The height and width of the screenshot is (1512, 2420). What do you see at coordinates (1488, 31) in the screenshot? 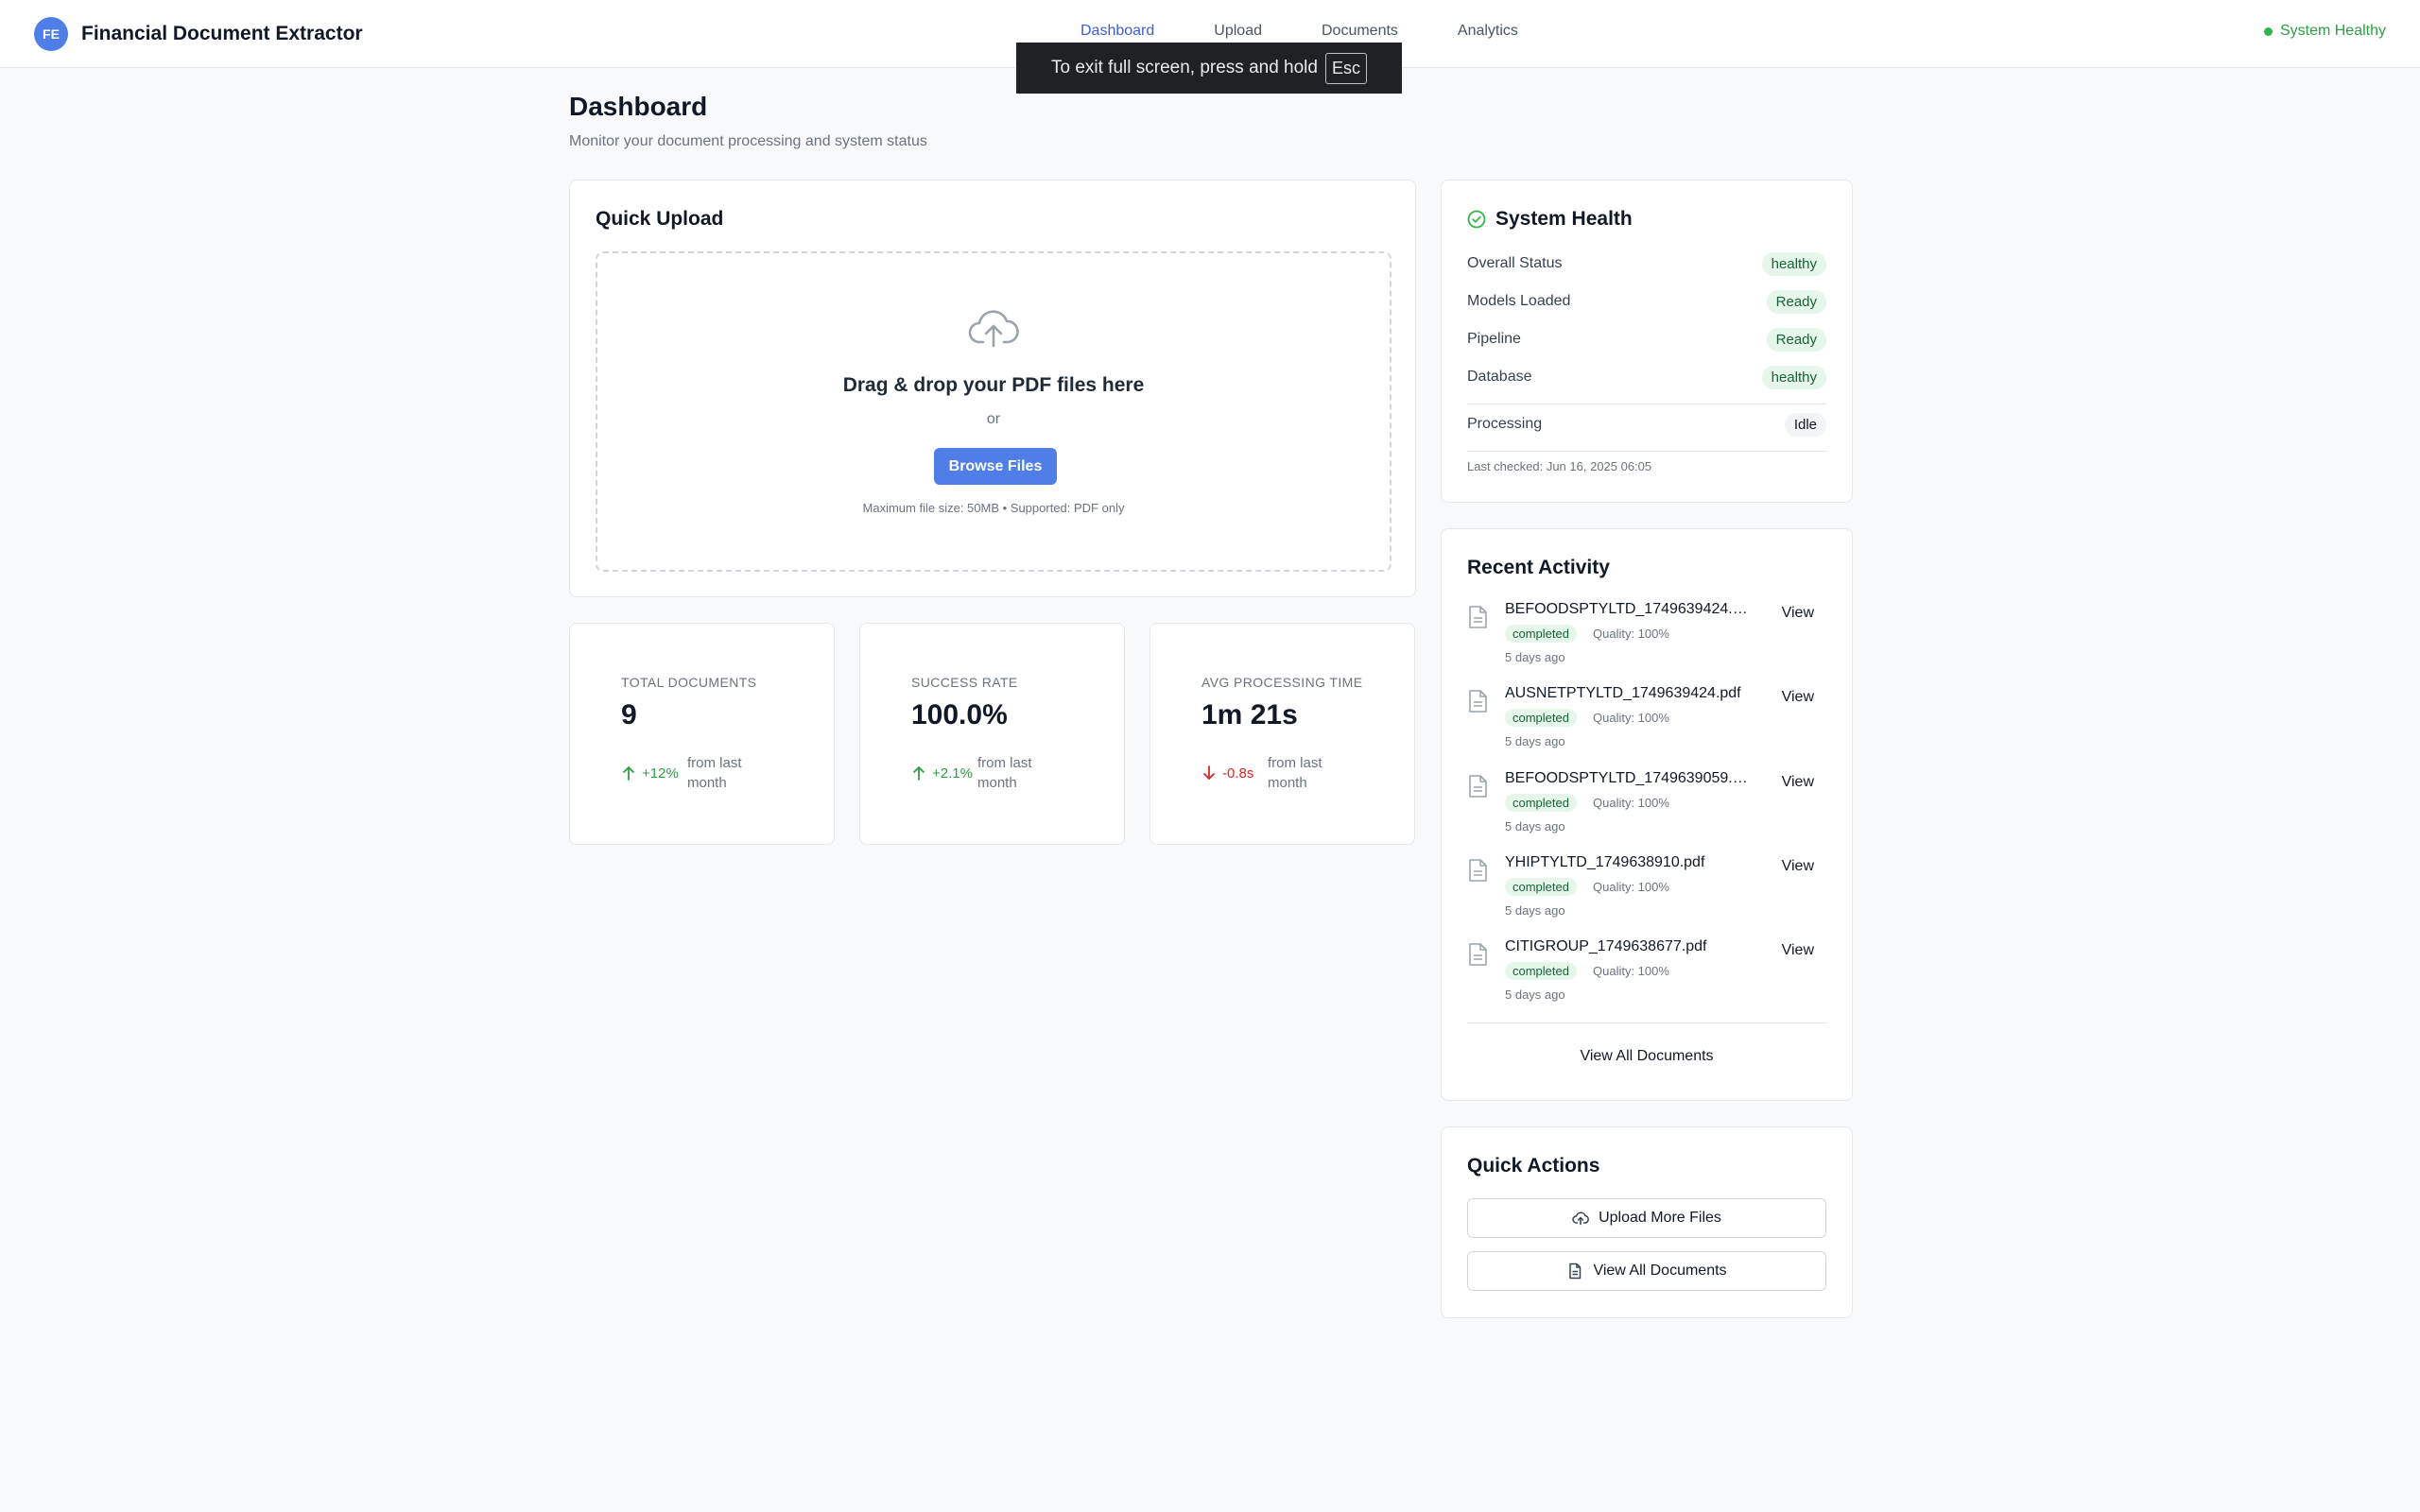
I see `nav-analytics: Analytics` at bounding box center [1488, 31].